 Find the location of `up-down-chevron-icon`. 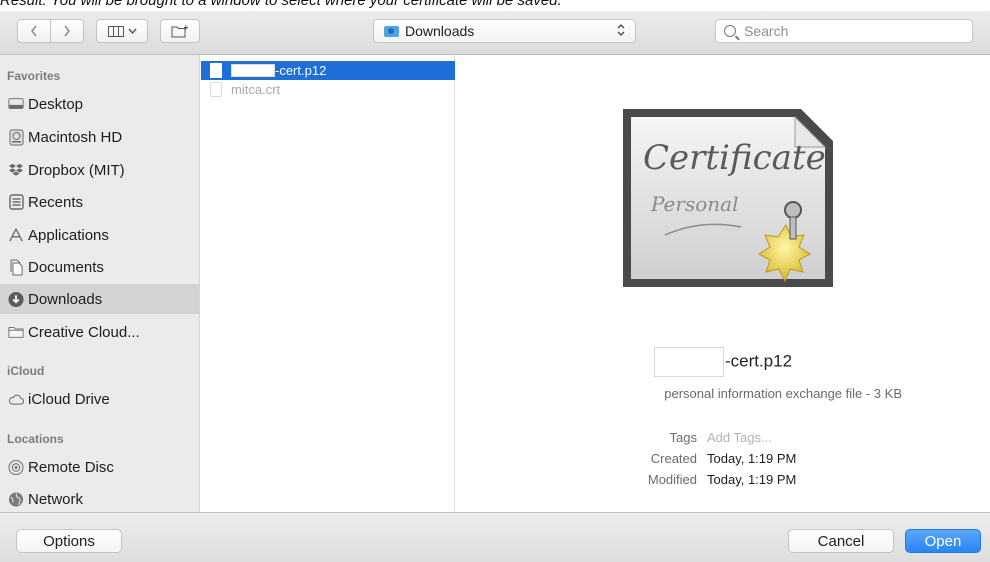

up-down-chevron-icon is located at coordinates (621, 30).